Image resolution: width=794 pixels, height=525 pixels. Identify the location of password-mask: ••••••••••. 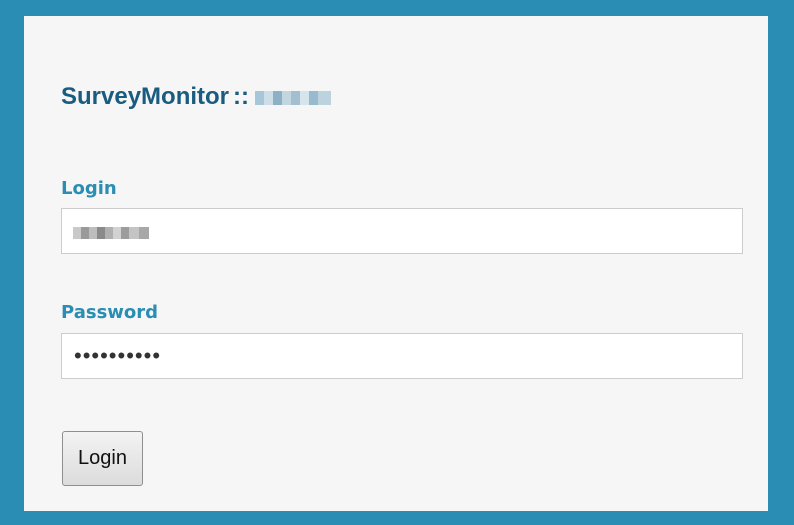
(118, 355).